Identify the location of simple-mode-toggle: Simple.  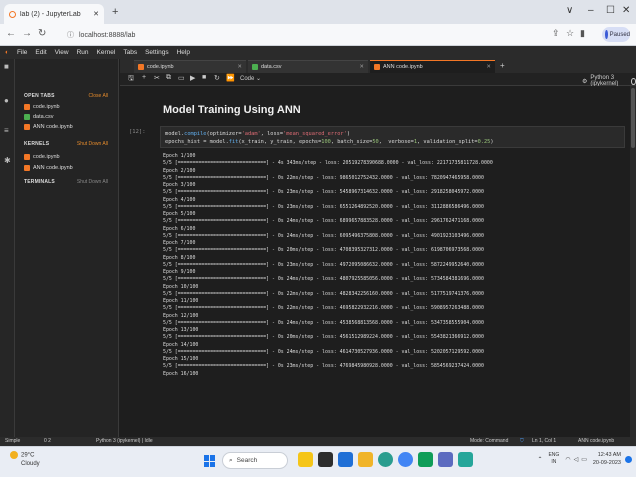
(12, 441).